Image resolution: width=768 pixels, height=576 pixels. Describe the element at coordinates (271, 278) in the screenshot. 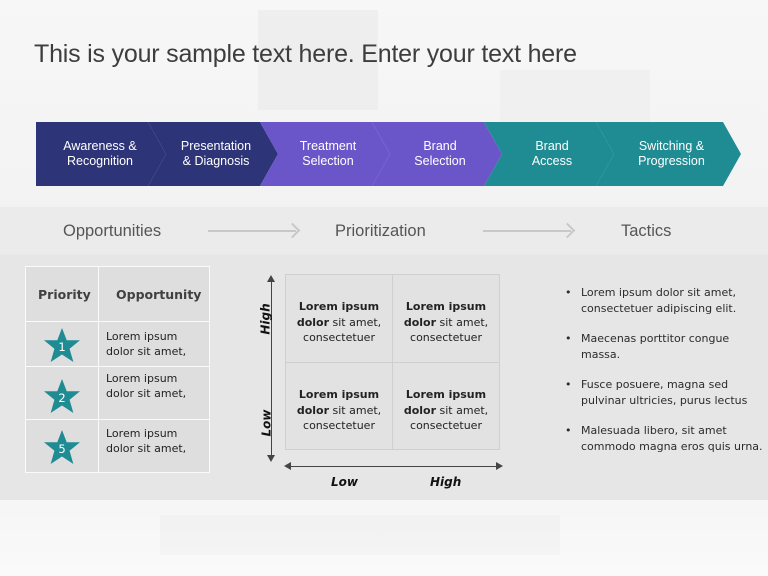

I see `arrow-up-icon` at that location.